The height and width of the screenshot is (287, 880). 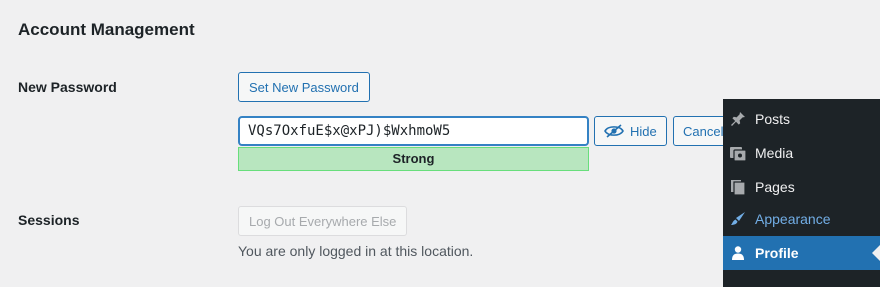 I want to click on hide-password-button: Hide, so click(x=630, y=131).